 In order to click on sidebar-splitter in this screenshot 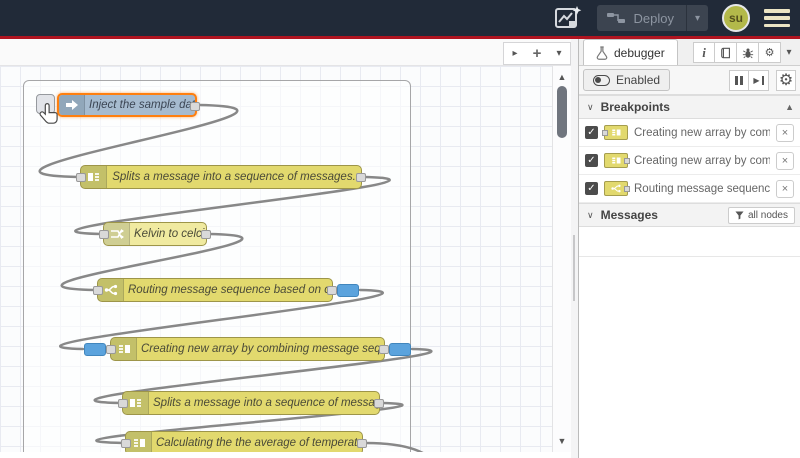, I will do `click(574, 248)`.